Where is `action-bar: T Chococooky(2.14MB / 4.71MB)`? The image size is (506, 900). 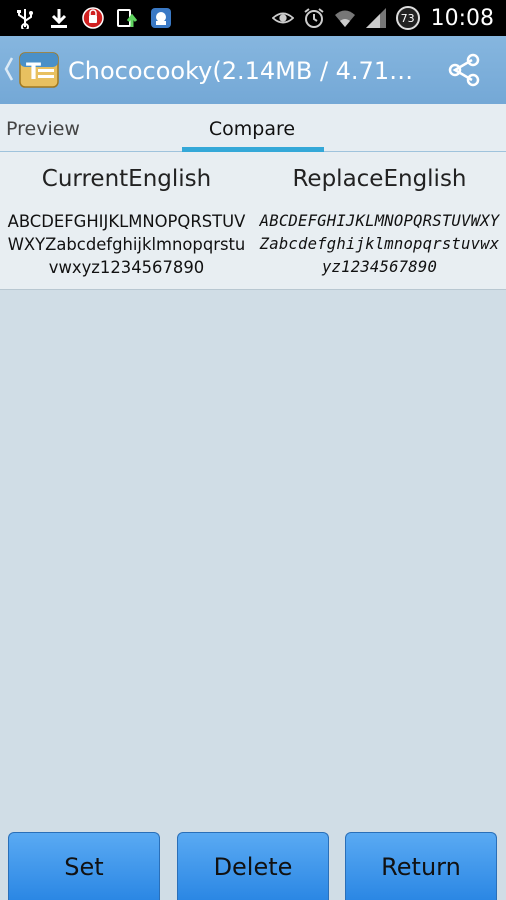 action-bar: T Chococooky(2.14MB / 4.71MB) is located at coordinates (253, 70).